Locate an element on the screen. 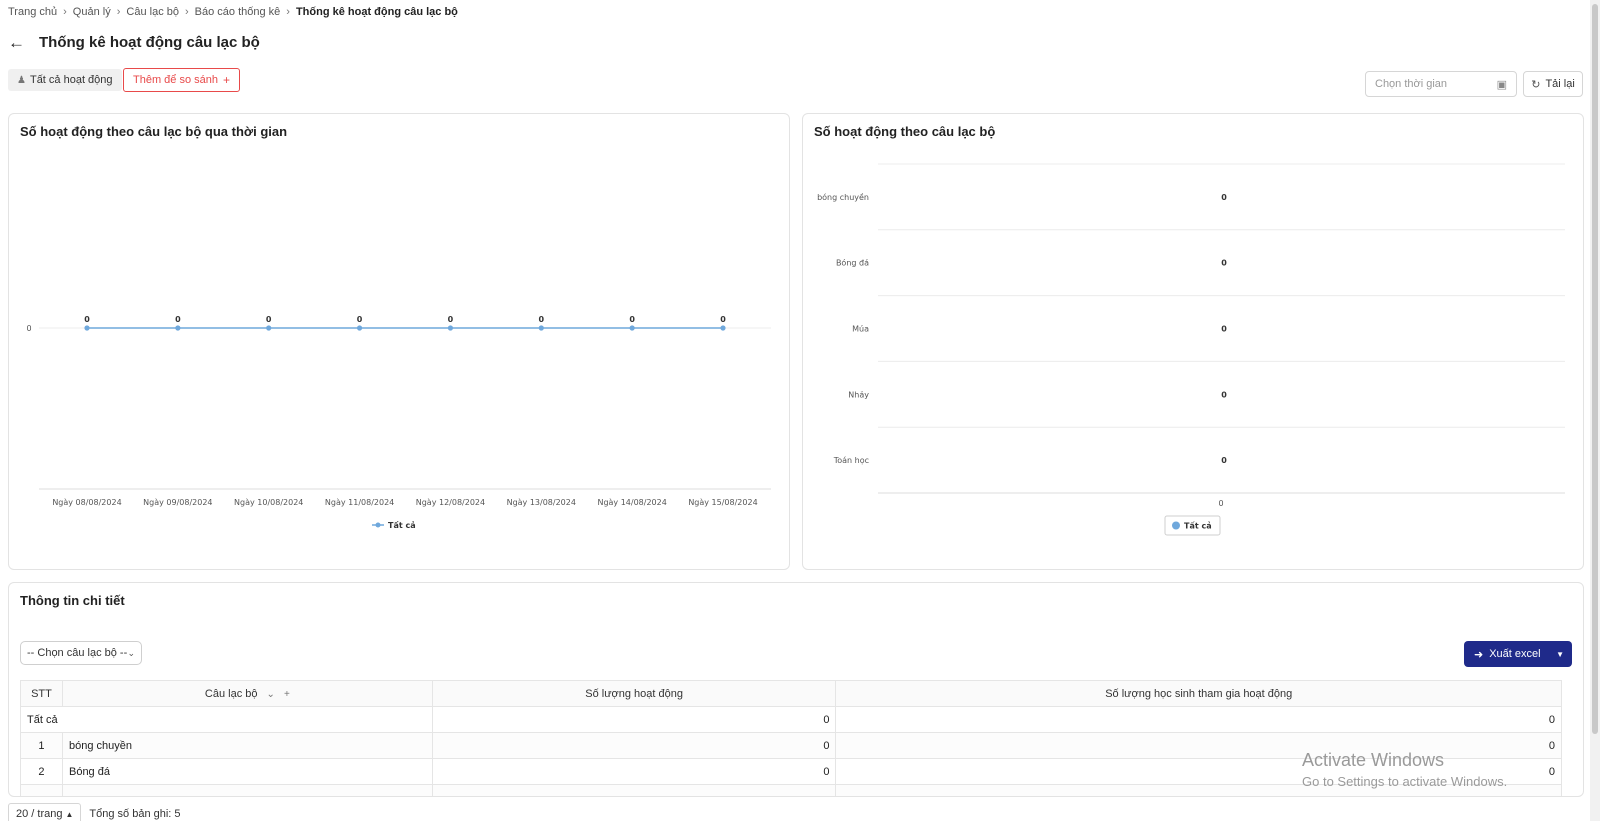  calendar-icon: ▣ is located at coordinates (1501, 84).